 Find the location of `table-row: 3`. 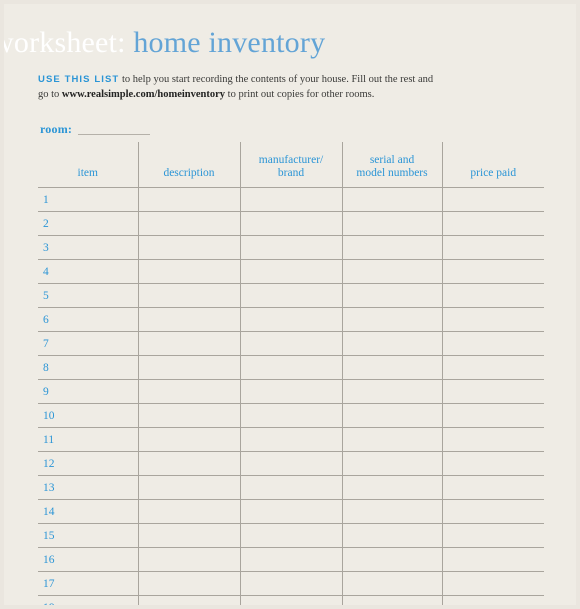

table-row: 3 is located at coordinates (291, 247).